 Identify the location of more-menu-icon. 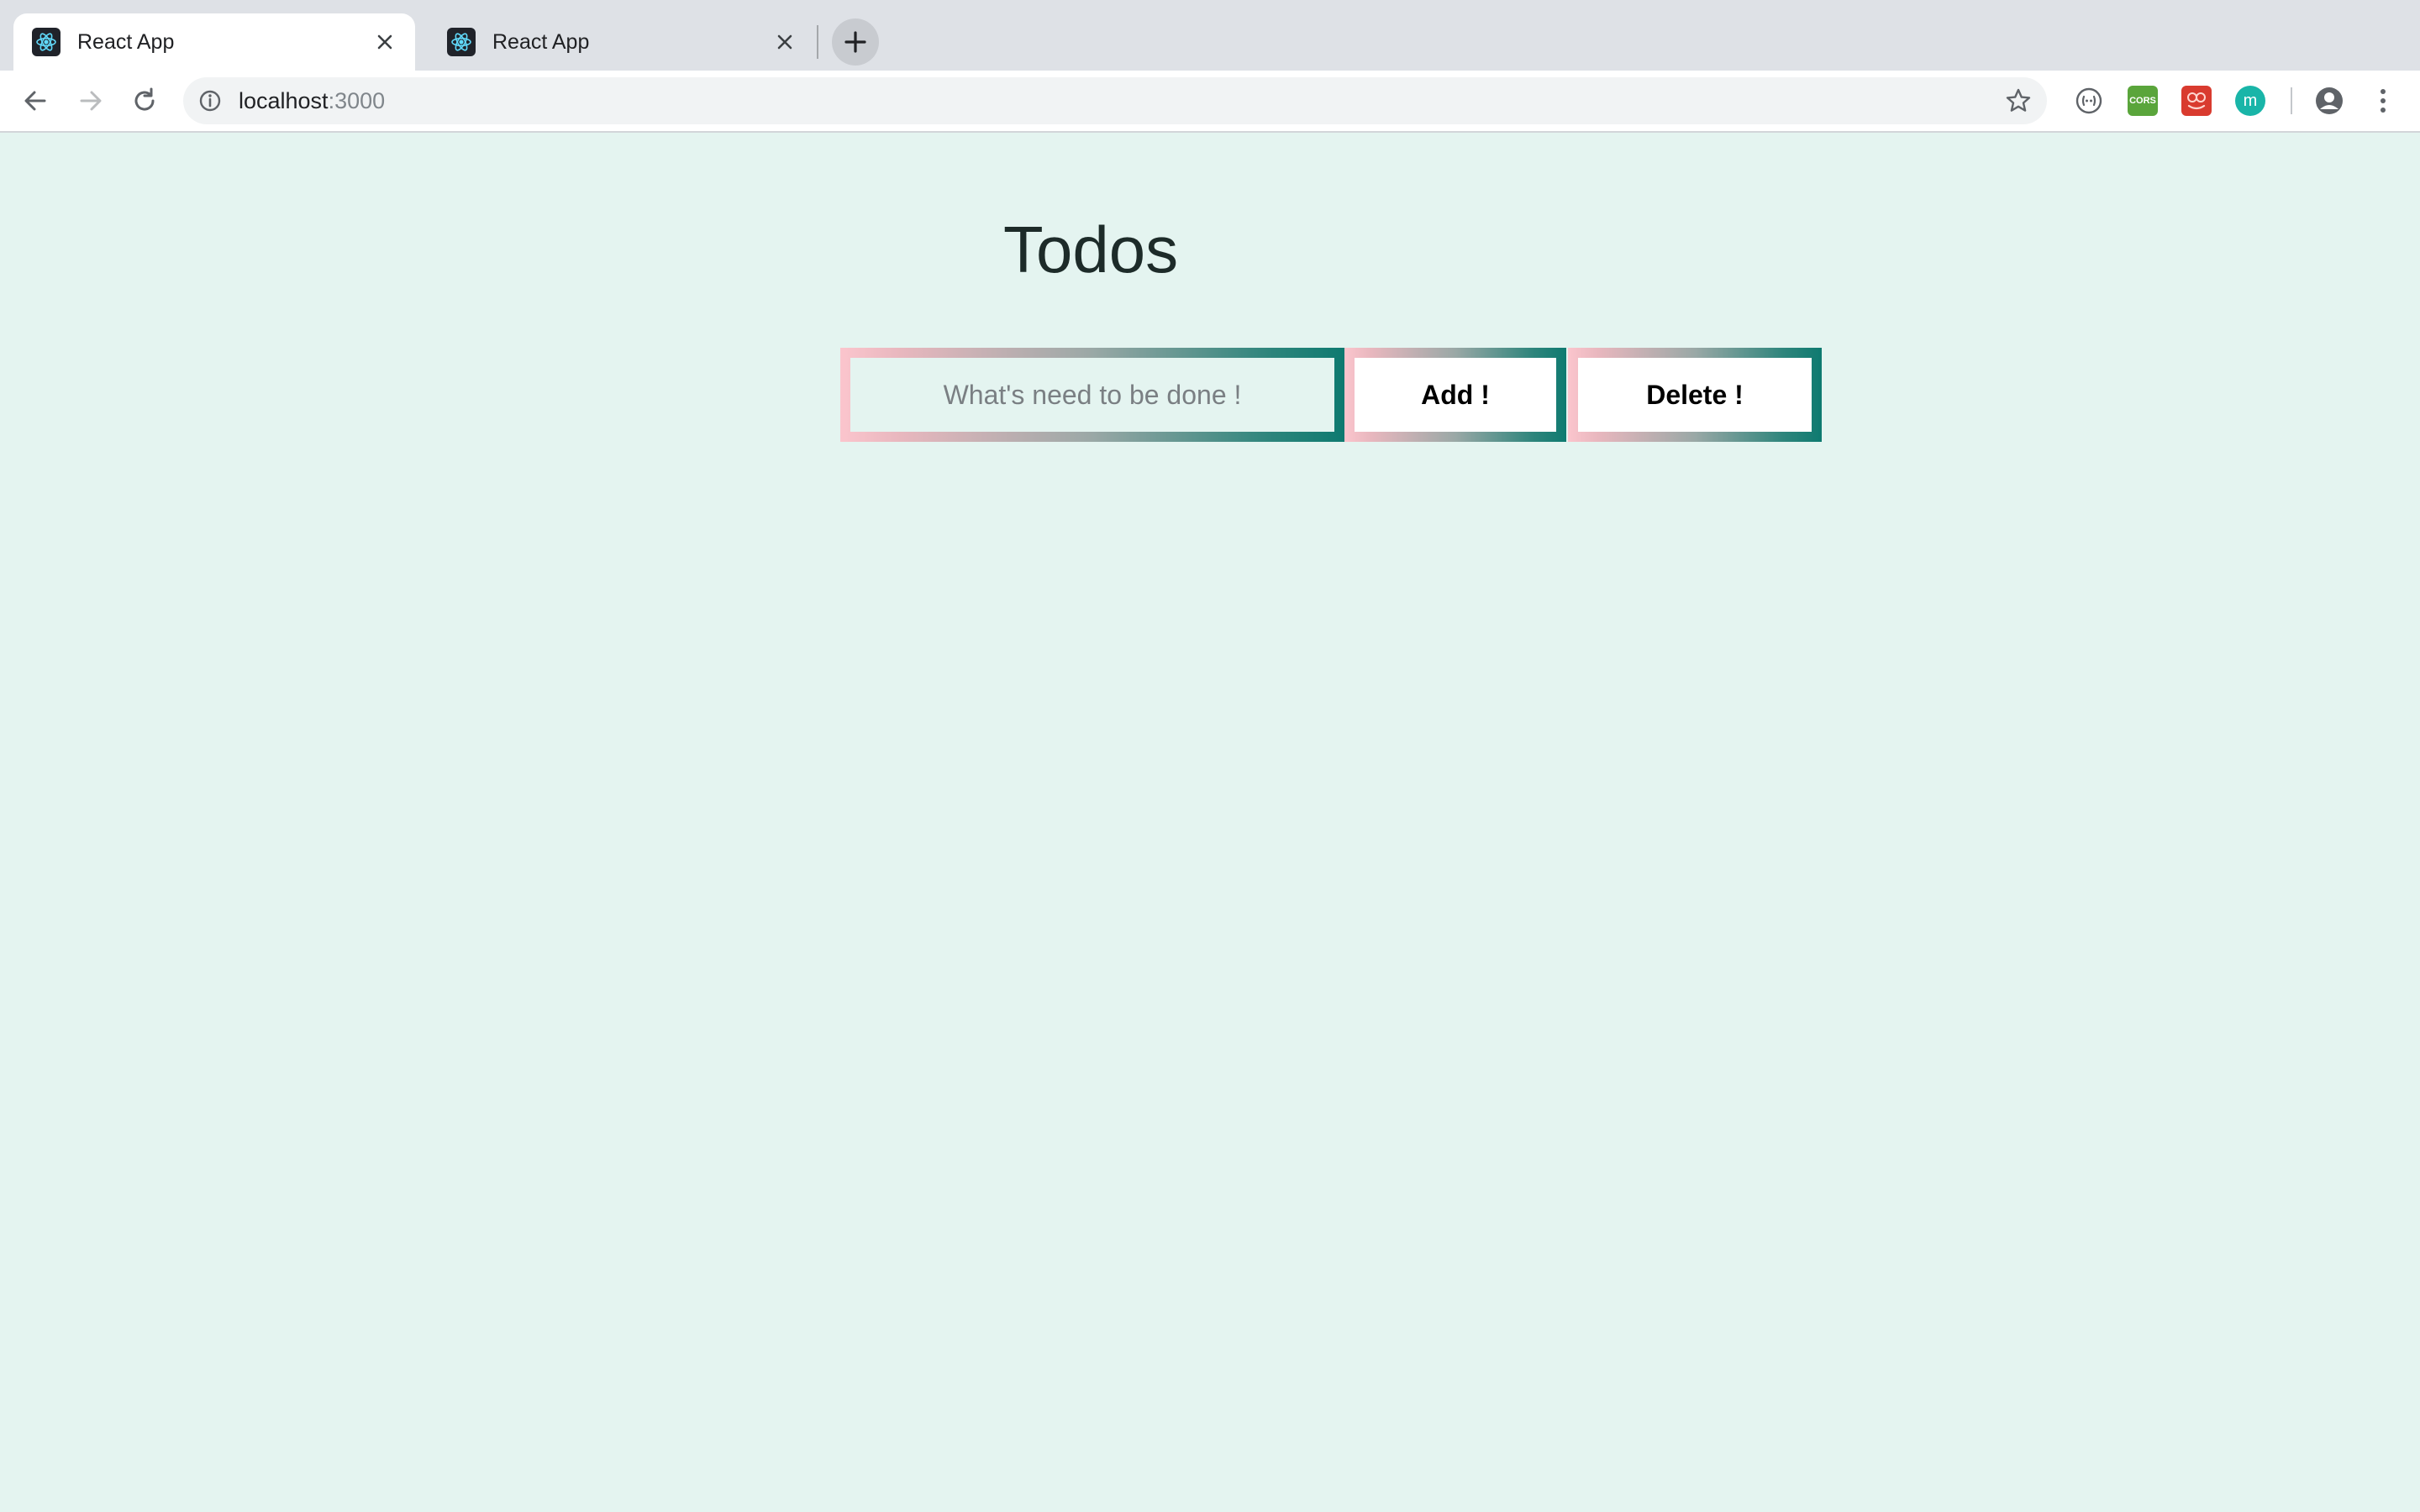
(2383, 101).